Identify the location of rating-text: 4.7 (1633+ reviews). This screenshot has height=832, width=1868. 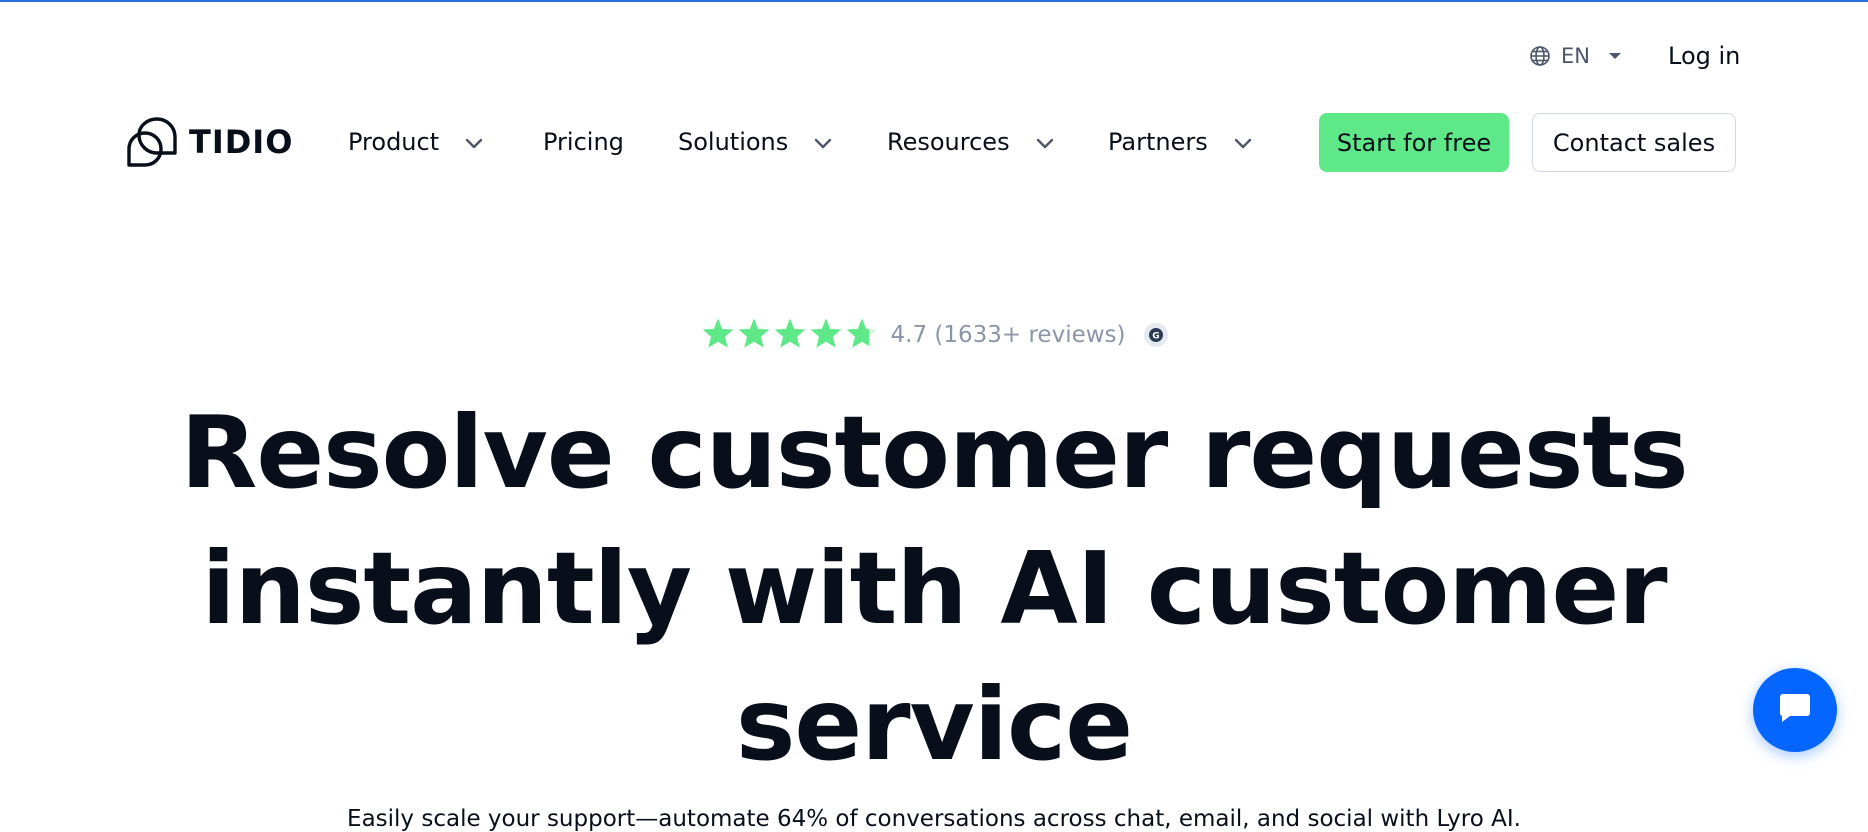
(1008, 335).